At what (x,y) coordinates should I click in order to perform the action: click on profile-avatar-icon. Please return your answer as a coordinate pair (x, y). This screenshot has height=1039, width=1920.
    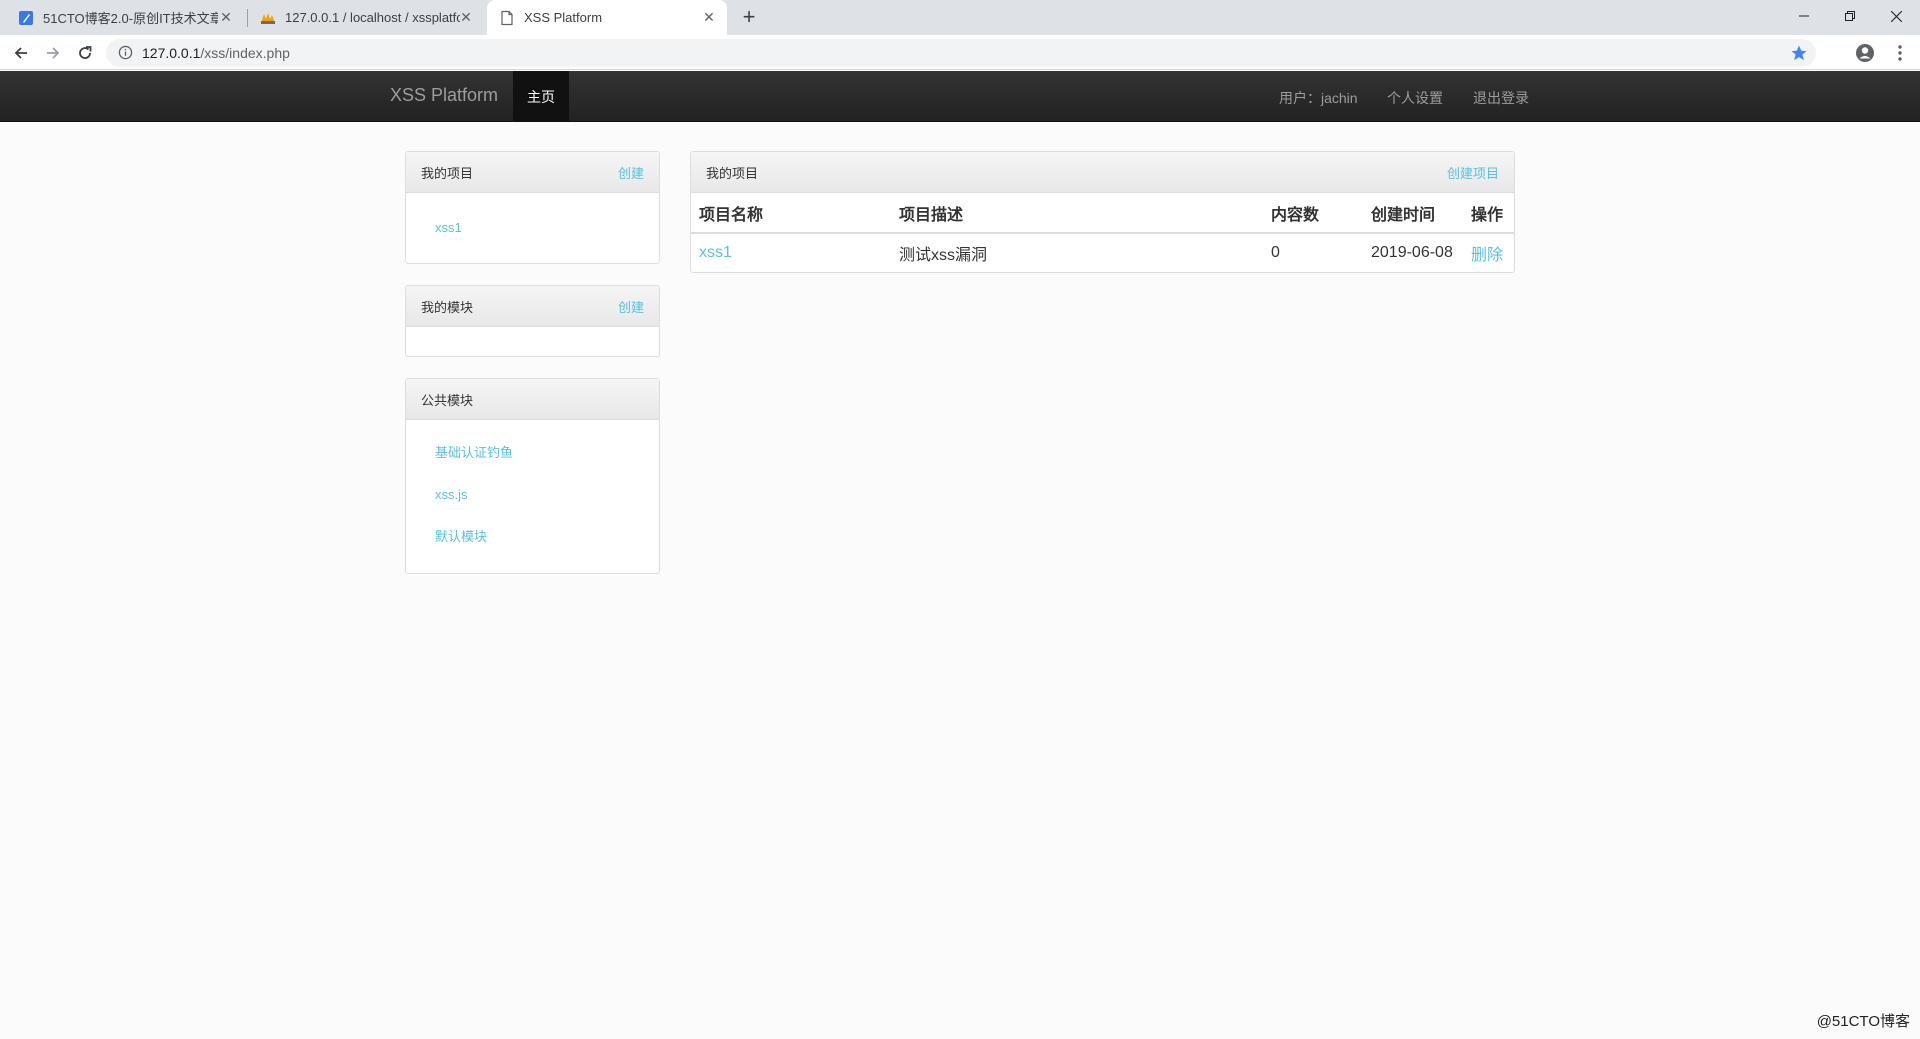
    Looking at the image, I should click on (1865, 53).